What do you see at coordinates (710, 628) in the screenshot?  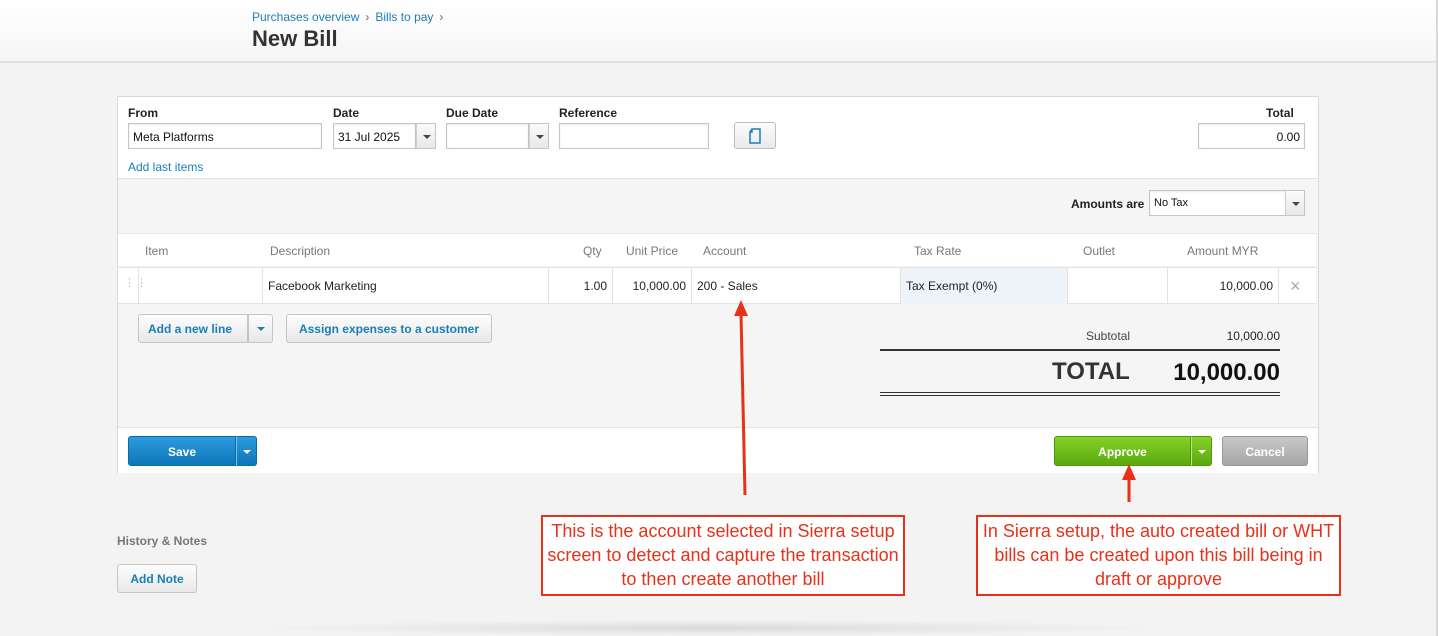 I see `bottom-shadow` at bounding box center [710, 628].